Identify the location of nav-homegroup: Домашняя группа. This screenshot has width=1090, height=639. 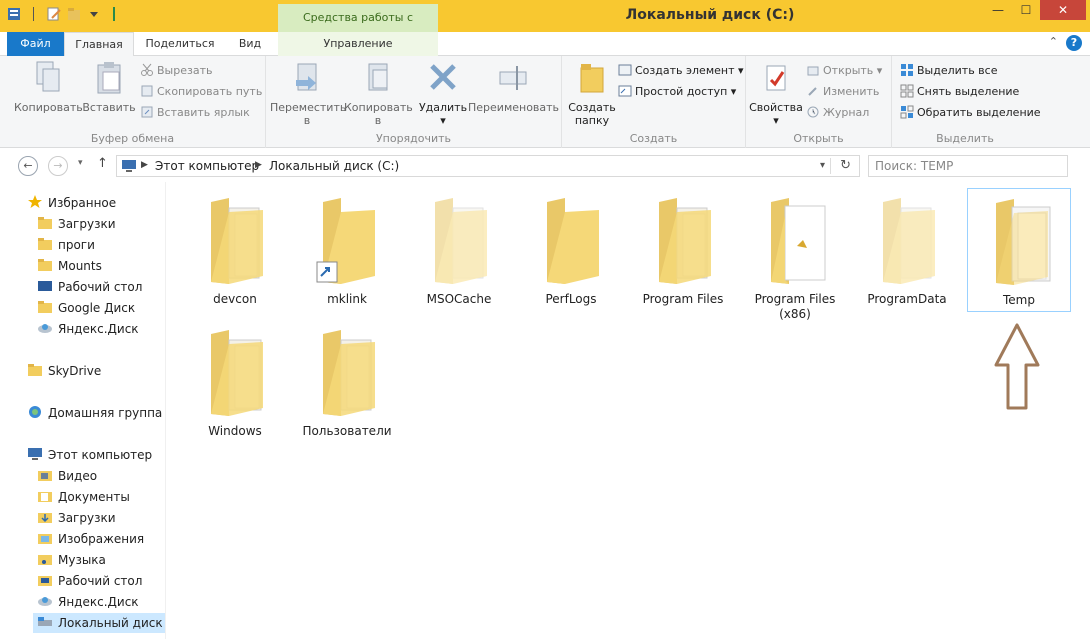
(94, 413).